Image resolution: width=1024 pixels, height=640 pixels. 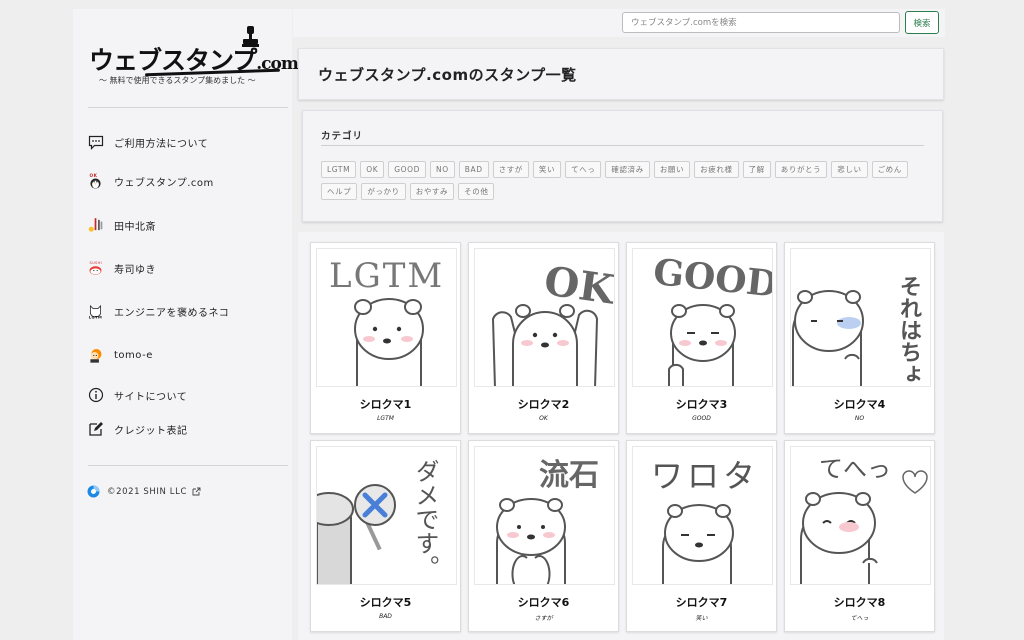 I want to click on external-link-icon, so click(x=196, y=491).